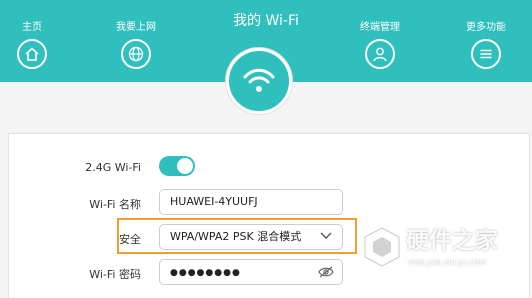 The image size is (532, 298). I want to click on watermark: 硬件之家 YING JIAN ZHI JIA.COM, so click(444, 249).